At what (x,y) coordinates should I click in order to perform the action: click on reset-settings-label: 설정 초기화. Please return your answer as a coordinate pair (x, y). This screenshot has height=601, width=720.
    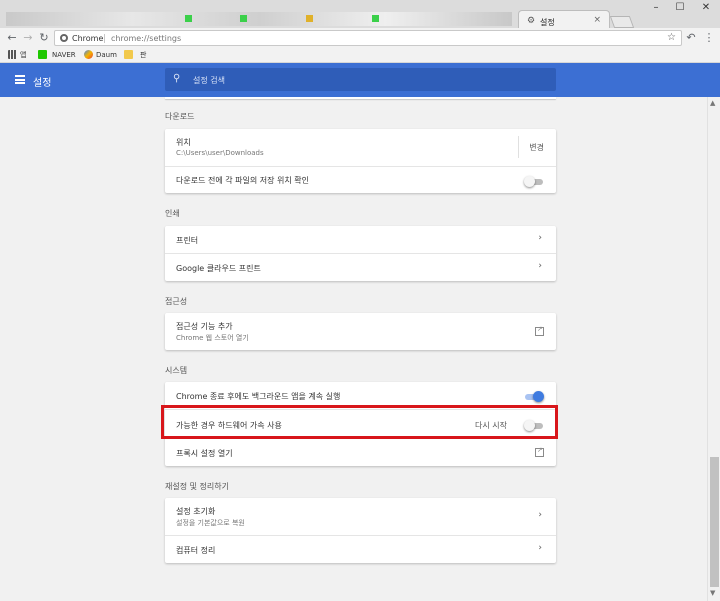
    Looking at the image, I should click on (196, 511).